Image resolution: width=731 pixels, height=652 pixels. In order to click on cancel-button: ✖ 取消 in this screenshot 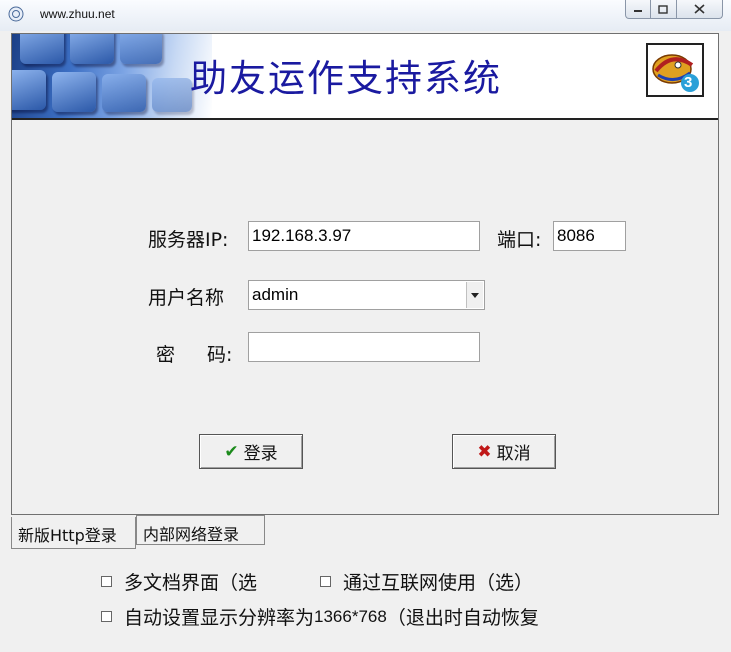, I will do `click(504, 451)`.